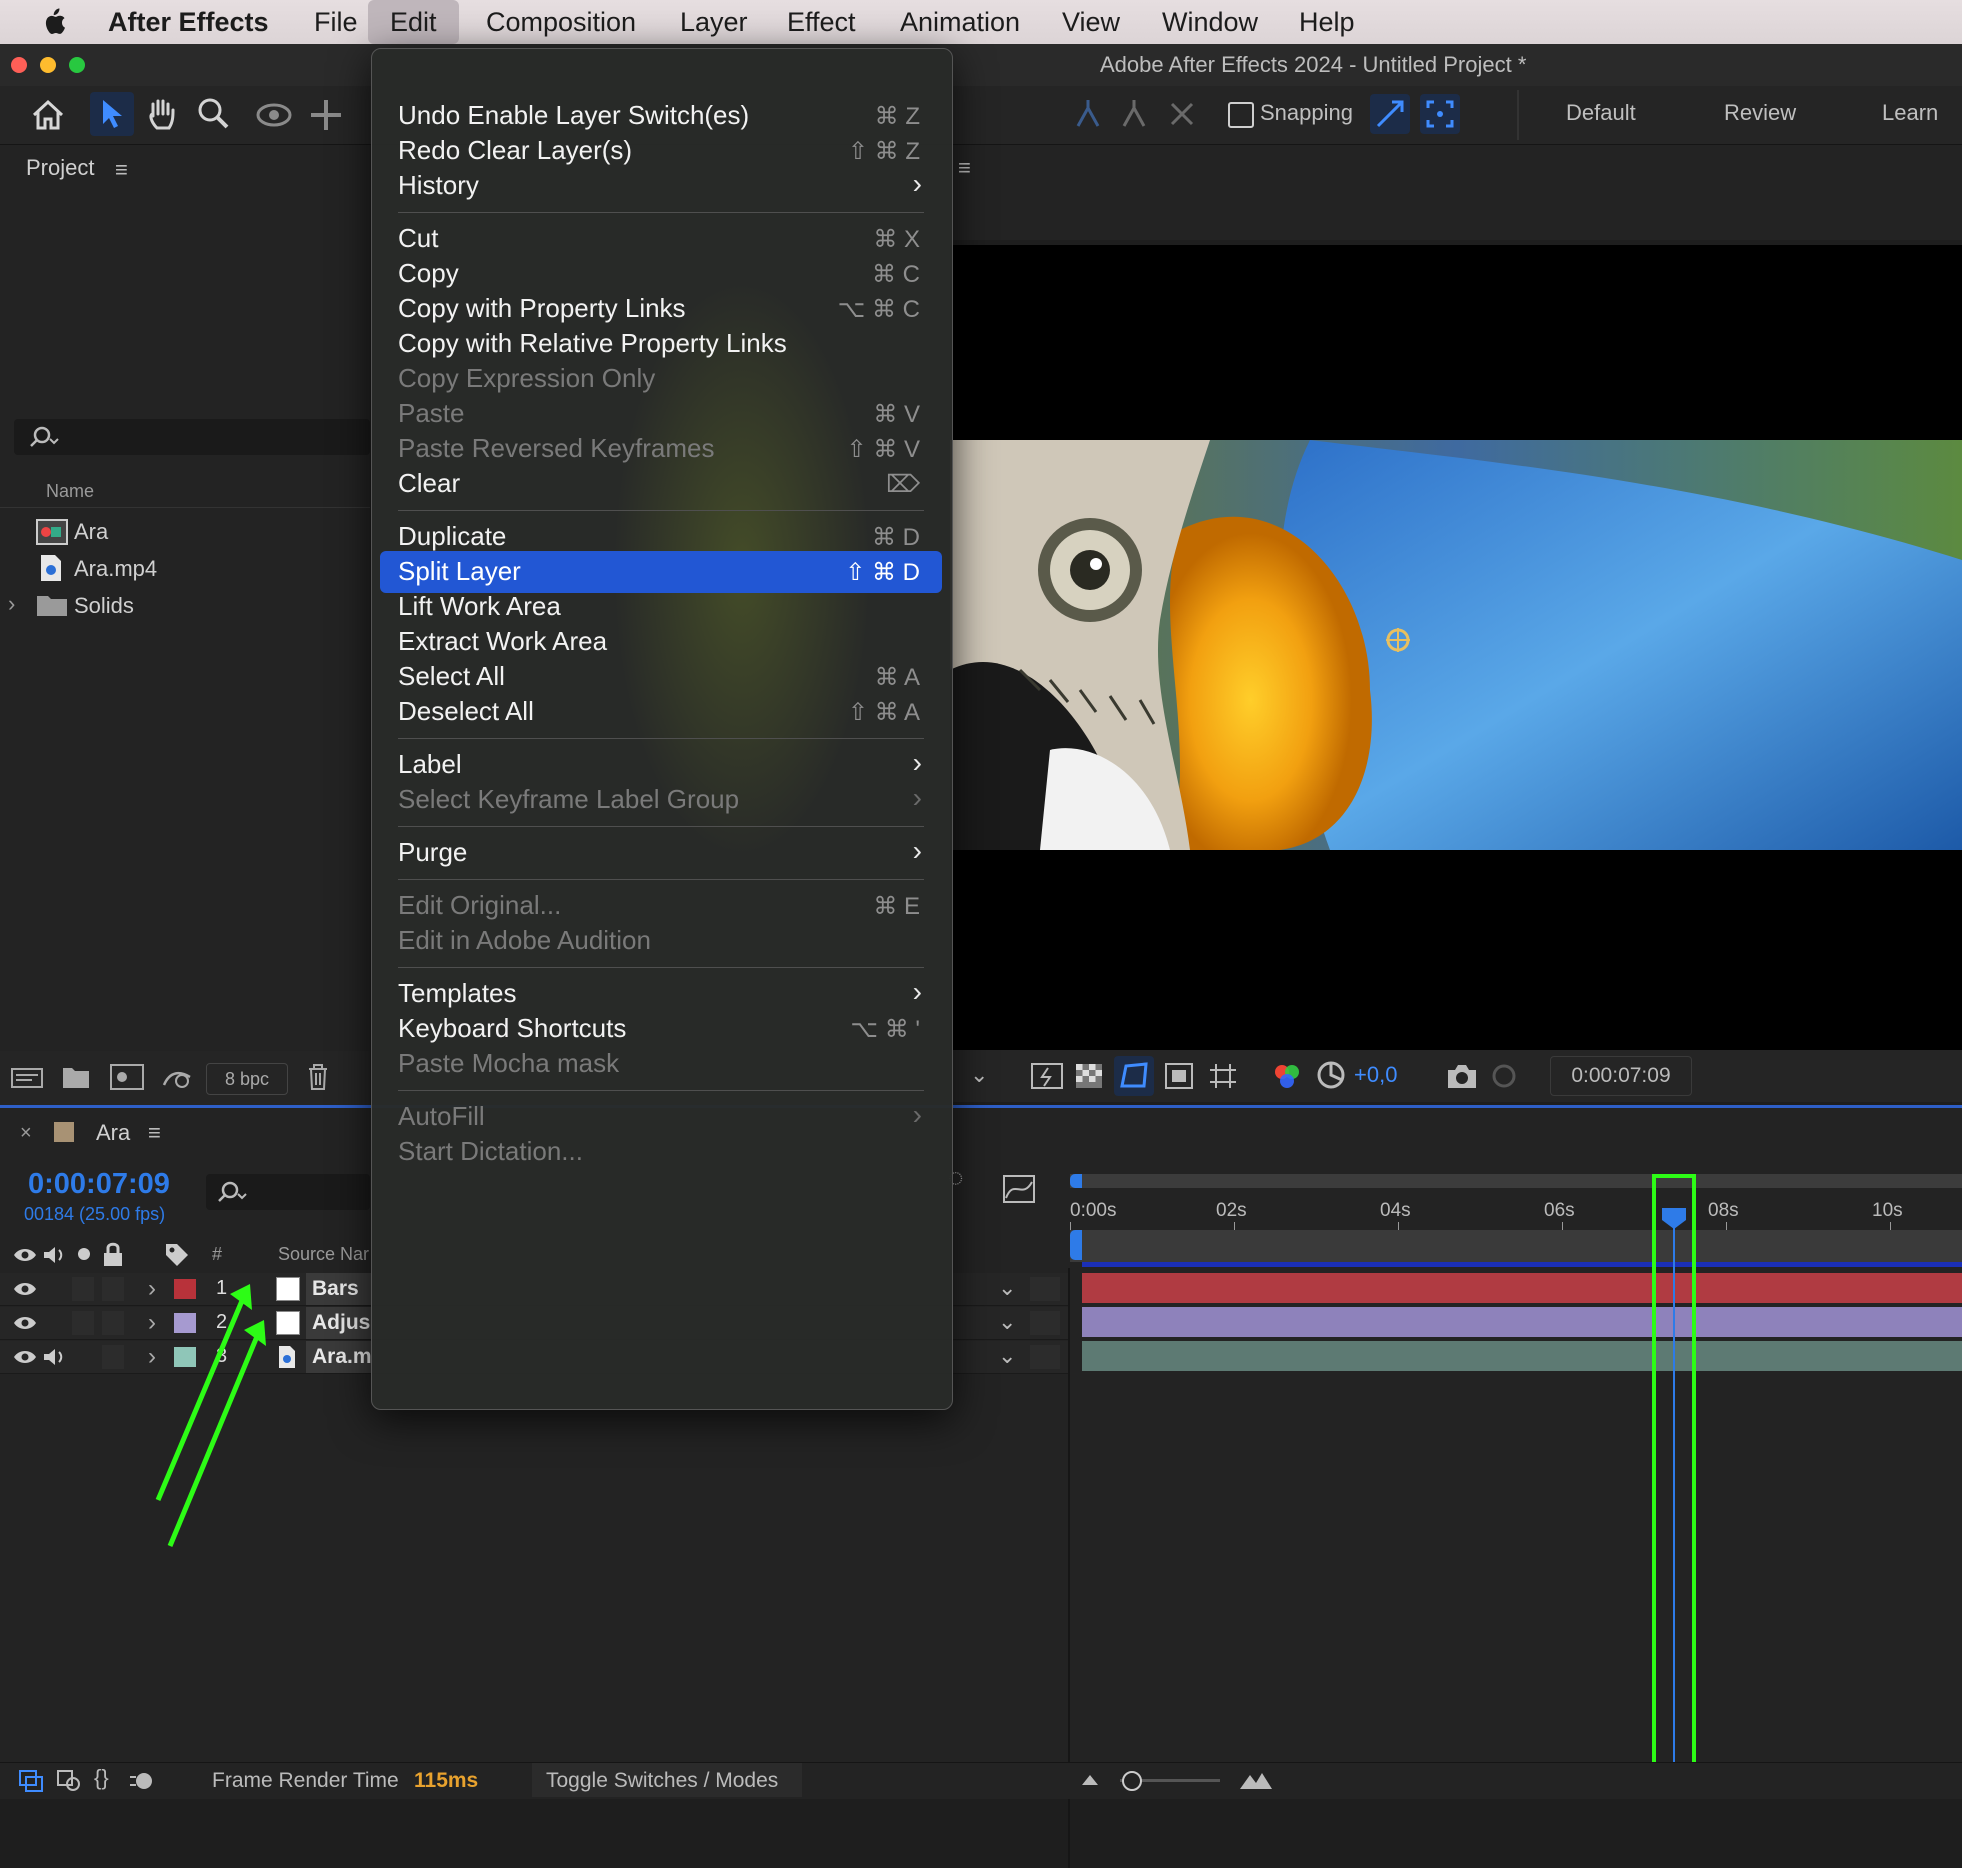 The image size is (1962, 1868). Describe the element at coordinates (185, 568) in the screenshot. I see `project-item: Ara.mp4` at that location.